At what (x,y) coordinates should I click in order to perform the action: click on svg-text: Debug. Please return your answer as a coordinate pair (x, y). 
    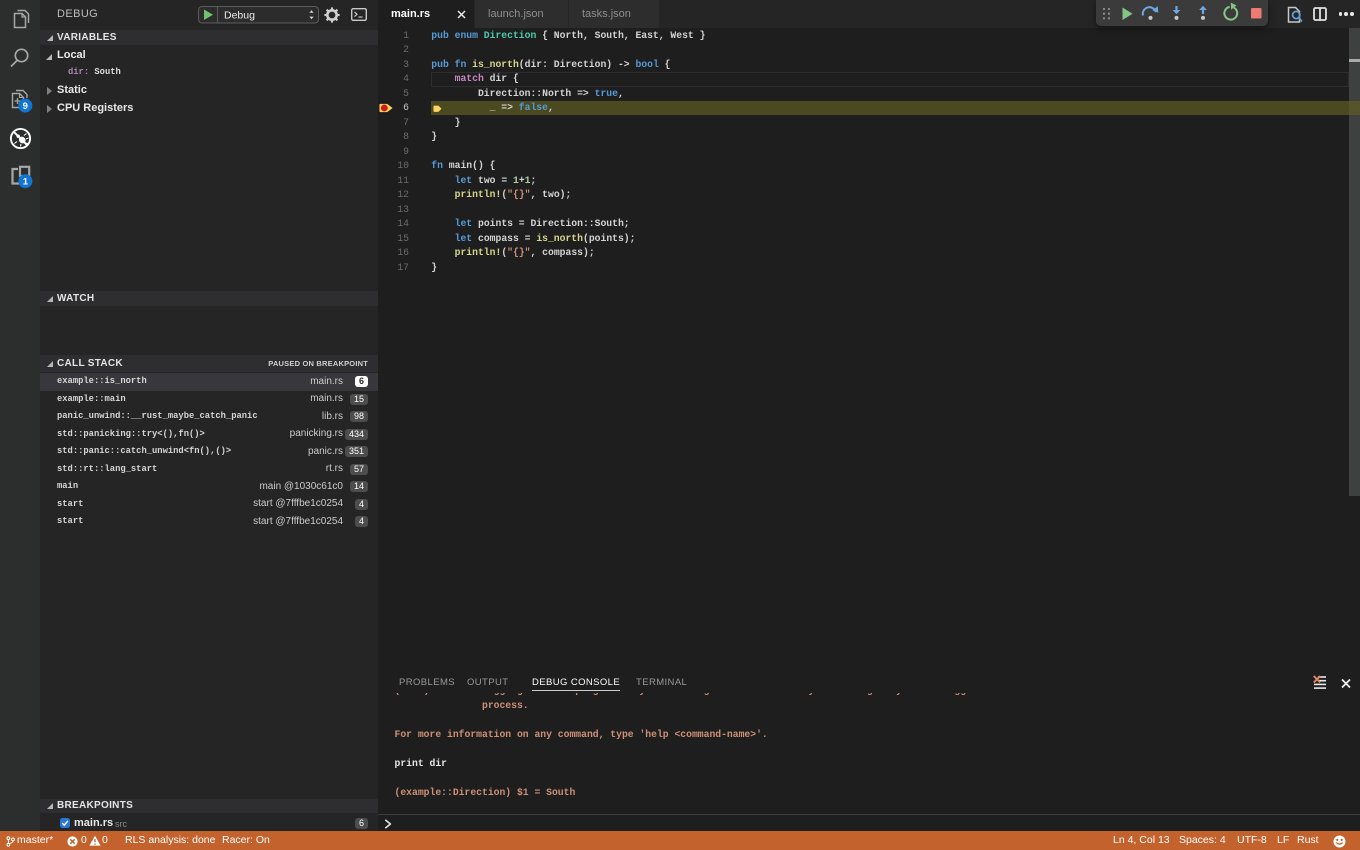
    Looking at the image, I should click on (239, 16).